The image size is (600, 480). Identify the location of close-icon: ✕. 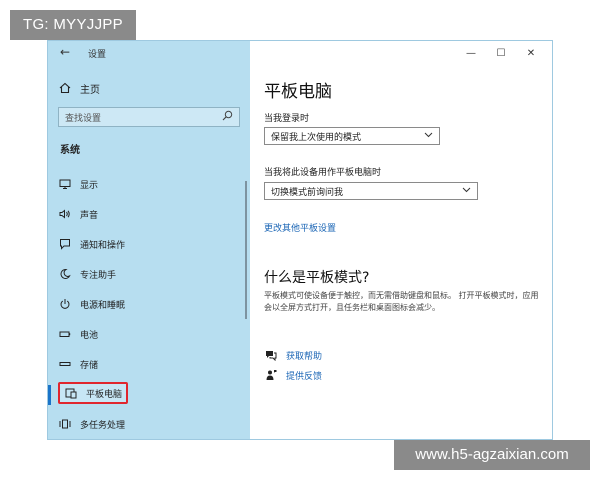
(531, 53).